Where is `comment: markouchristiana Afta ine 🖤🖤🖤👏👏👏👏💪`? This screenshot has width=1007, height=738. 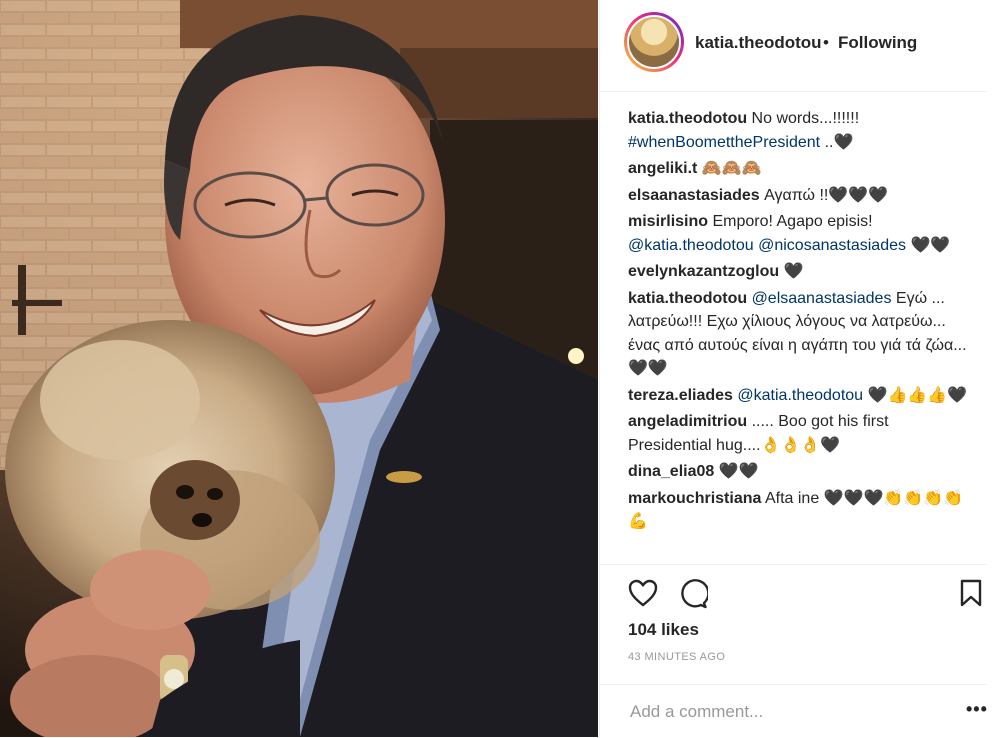 comment: markouchristiana Afta ine 🖤🖤🖤👏👏👏👏💪 is located at coordinates (800, 510).